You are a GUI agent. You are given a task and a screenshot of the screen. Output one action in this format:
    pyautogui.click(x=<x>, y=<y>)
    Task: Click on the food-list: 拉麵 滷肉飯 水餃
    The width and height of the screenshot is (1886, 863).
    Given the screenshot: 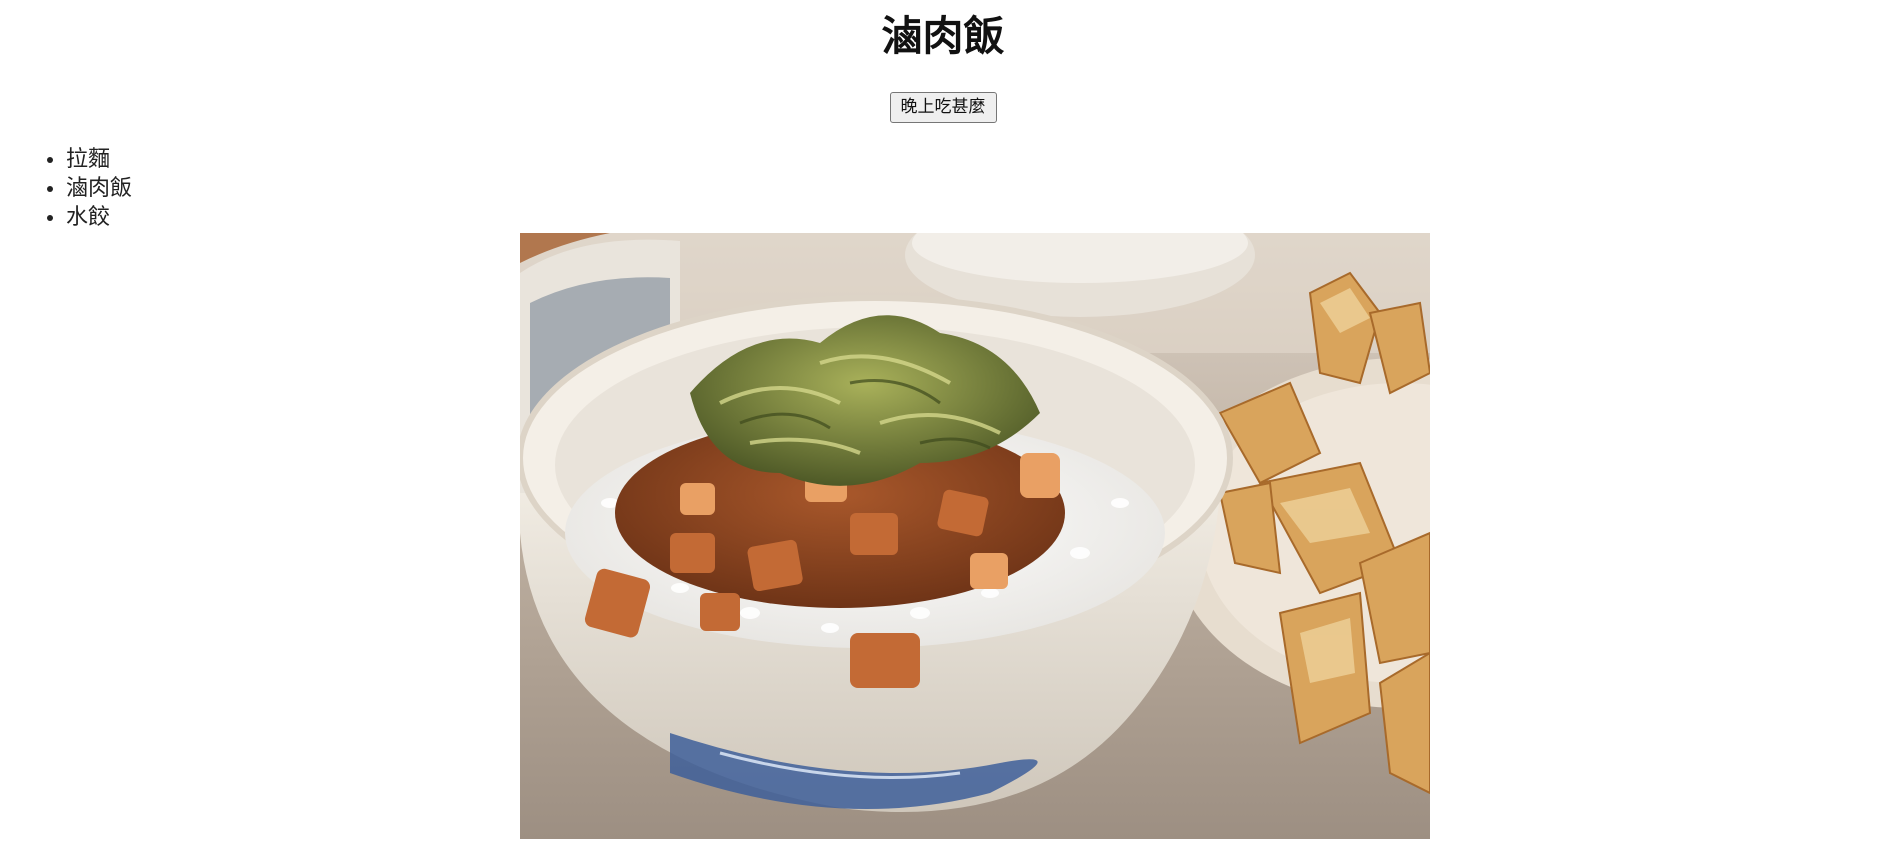 What is the action you would take?
    pyautogui.click(x=66, y=188)
    